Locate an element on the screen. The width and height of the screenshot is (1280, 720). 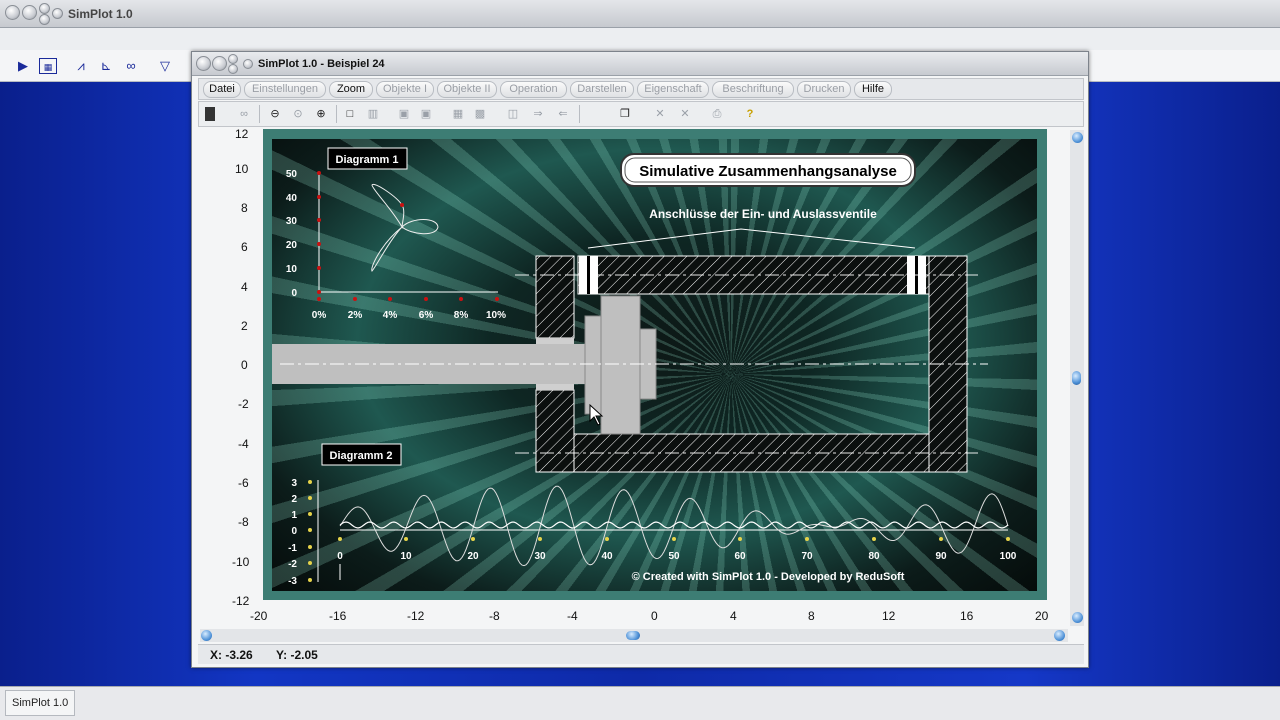
x-tick-label: -8 is located at coordinates (494, 616).